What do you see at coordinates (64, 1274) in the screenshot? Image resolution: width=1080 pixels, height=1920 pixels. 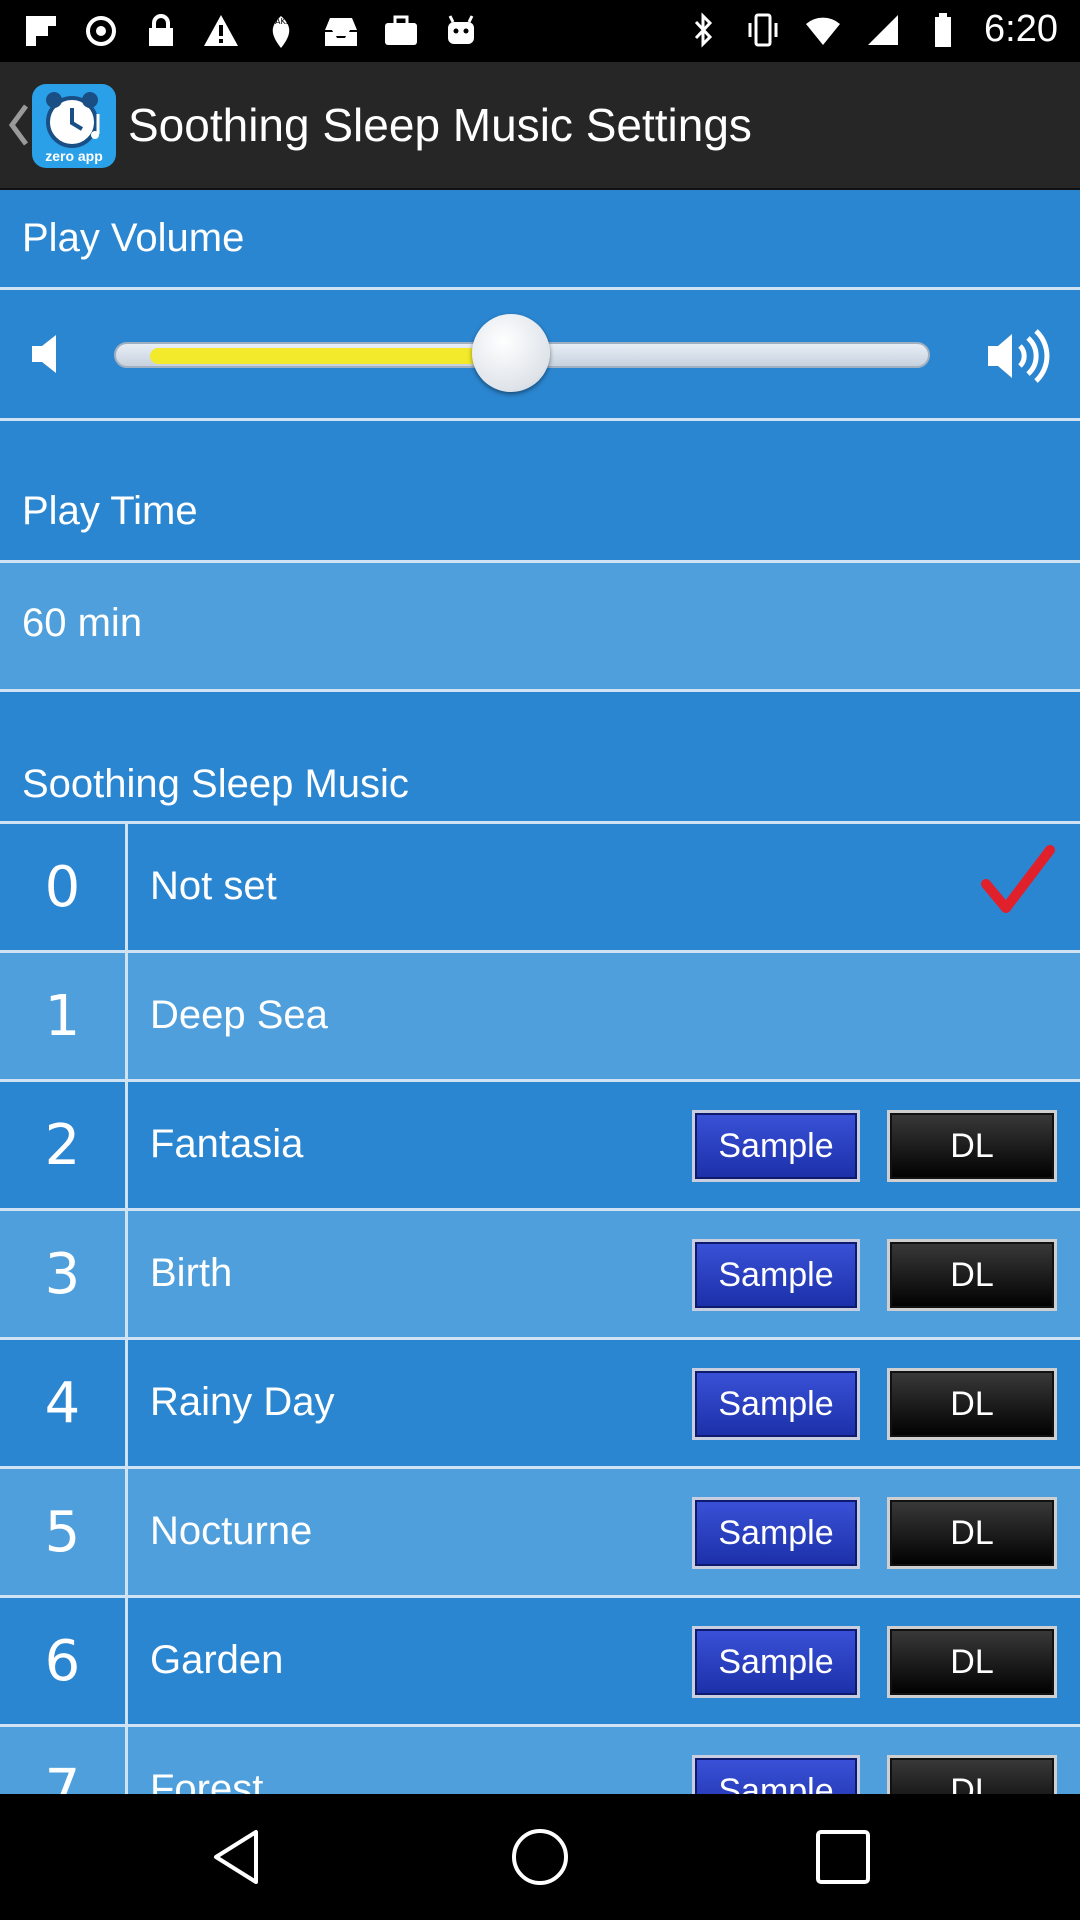 I see `music-row-number: 3` at bounding box center [64, 1274].